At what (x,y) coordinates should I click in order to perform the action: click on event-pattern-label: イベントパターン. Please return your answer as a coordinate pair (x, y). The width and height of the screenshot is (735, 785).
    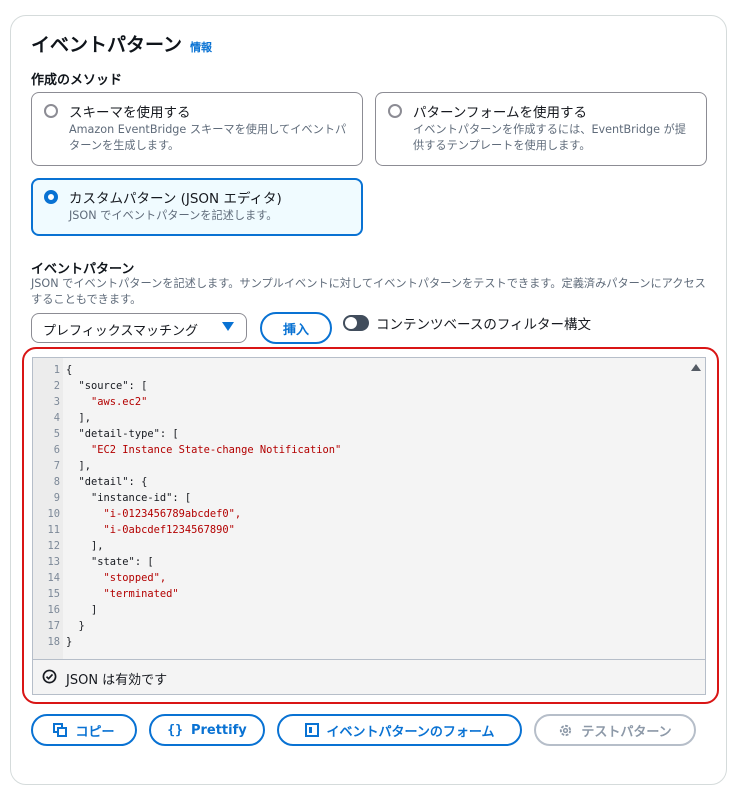
    Looking at the image, I should click on (83, 269).